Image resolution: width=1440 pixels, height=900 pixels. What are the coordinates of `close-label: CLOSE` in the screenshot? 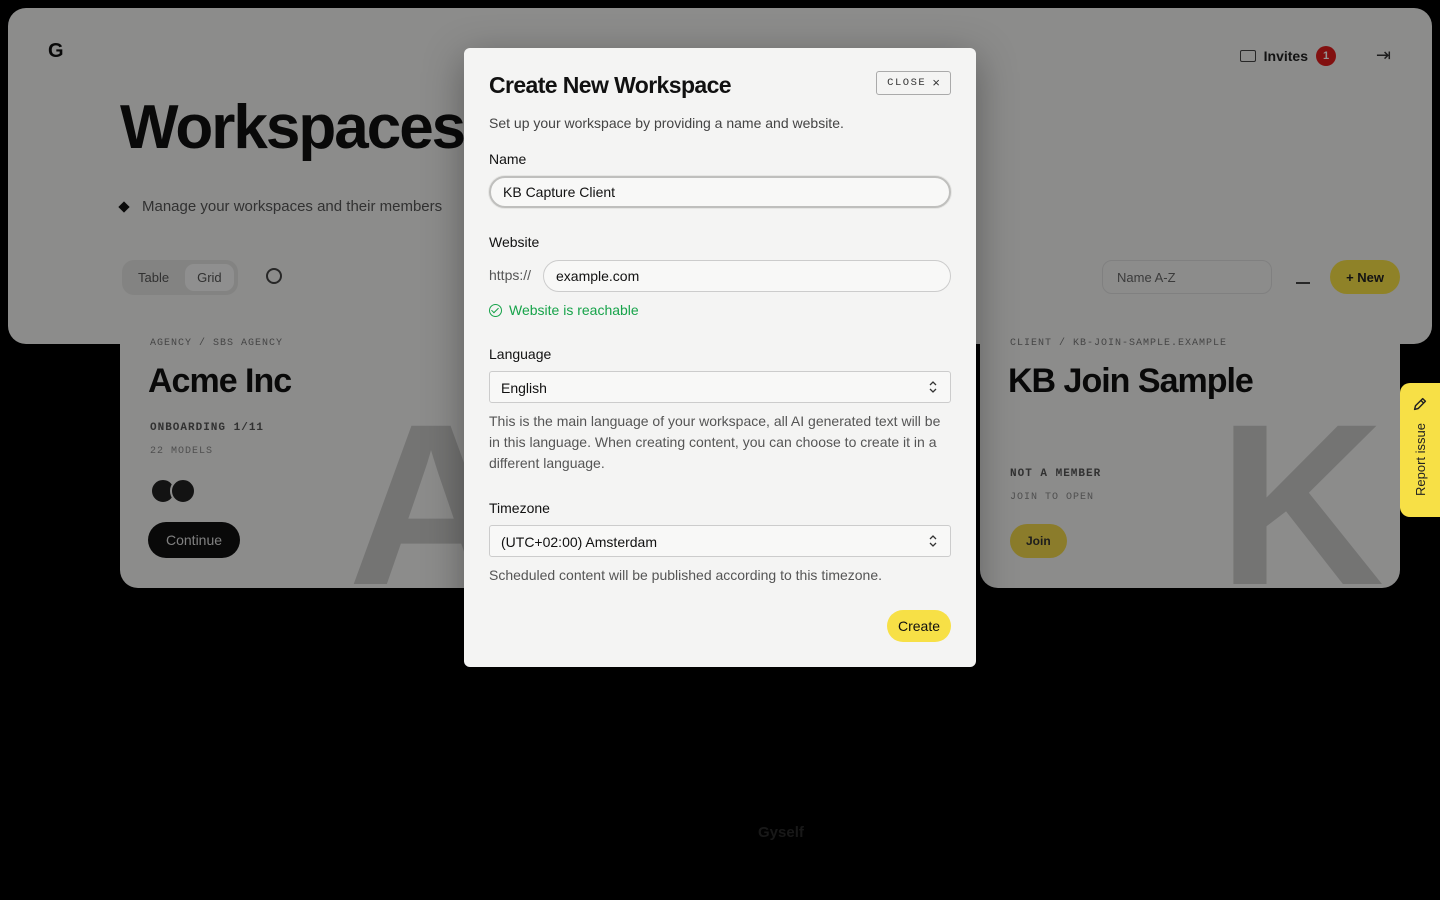 It's located at (907, 83).